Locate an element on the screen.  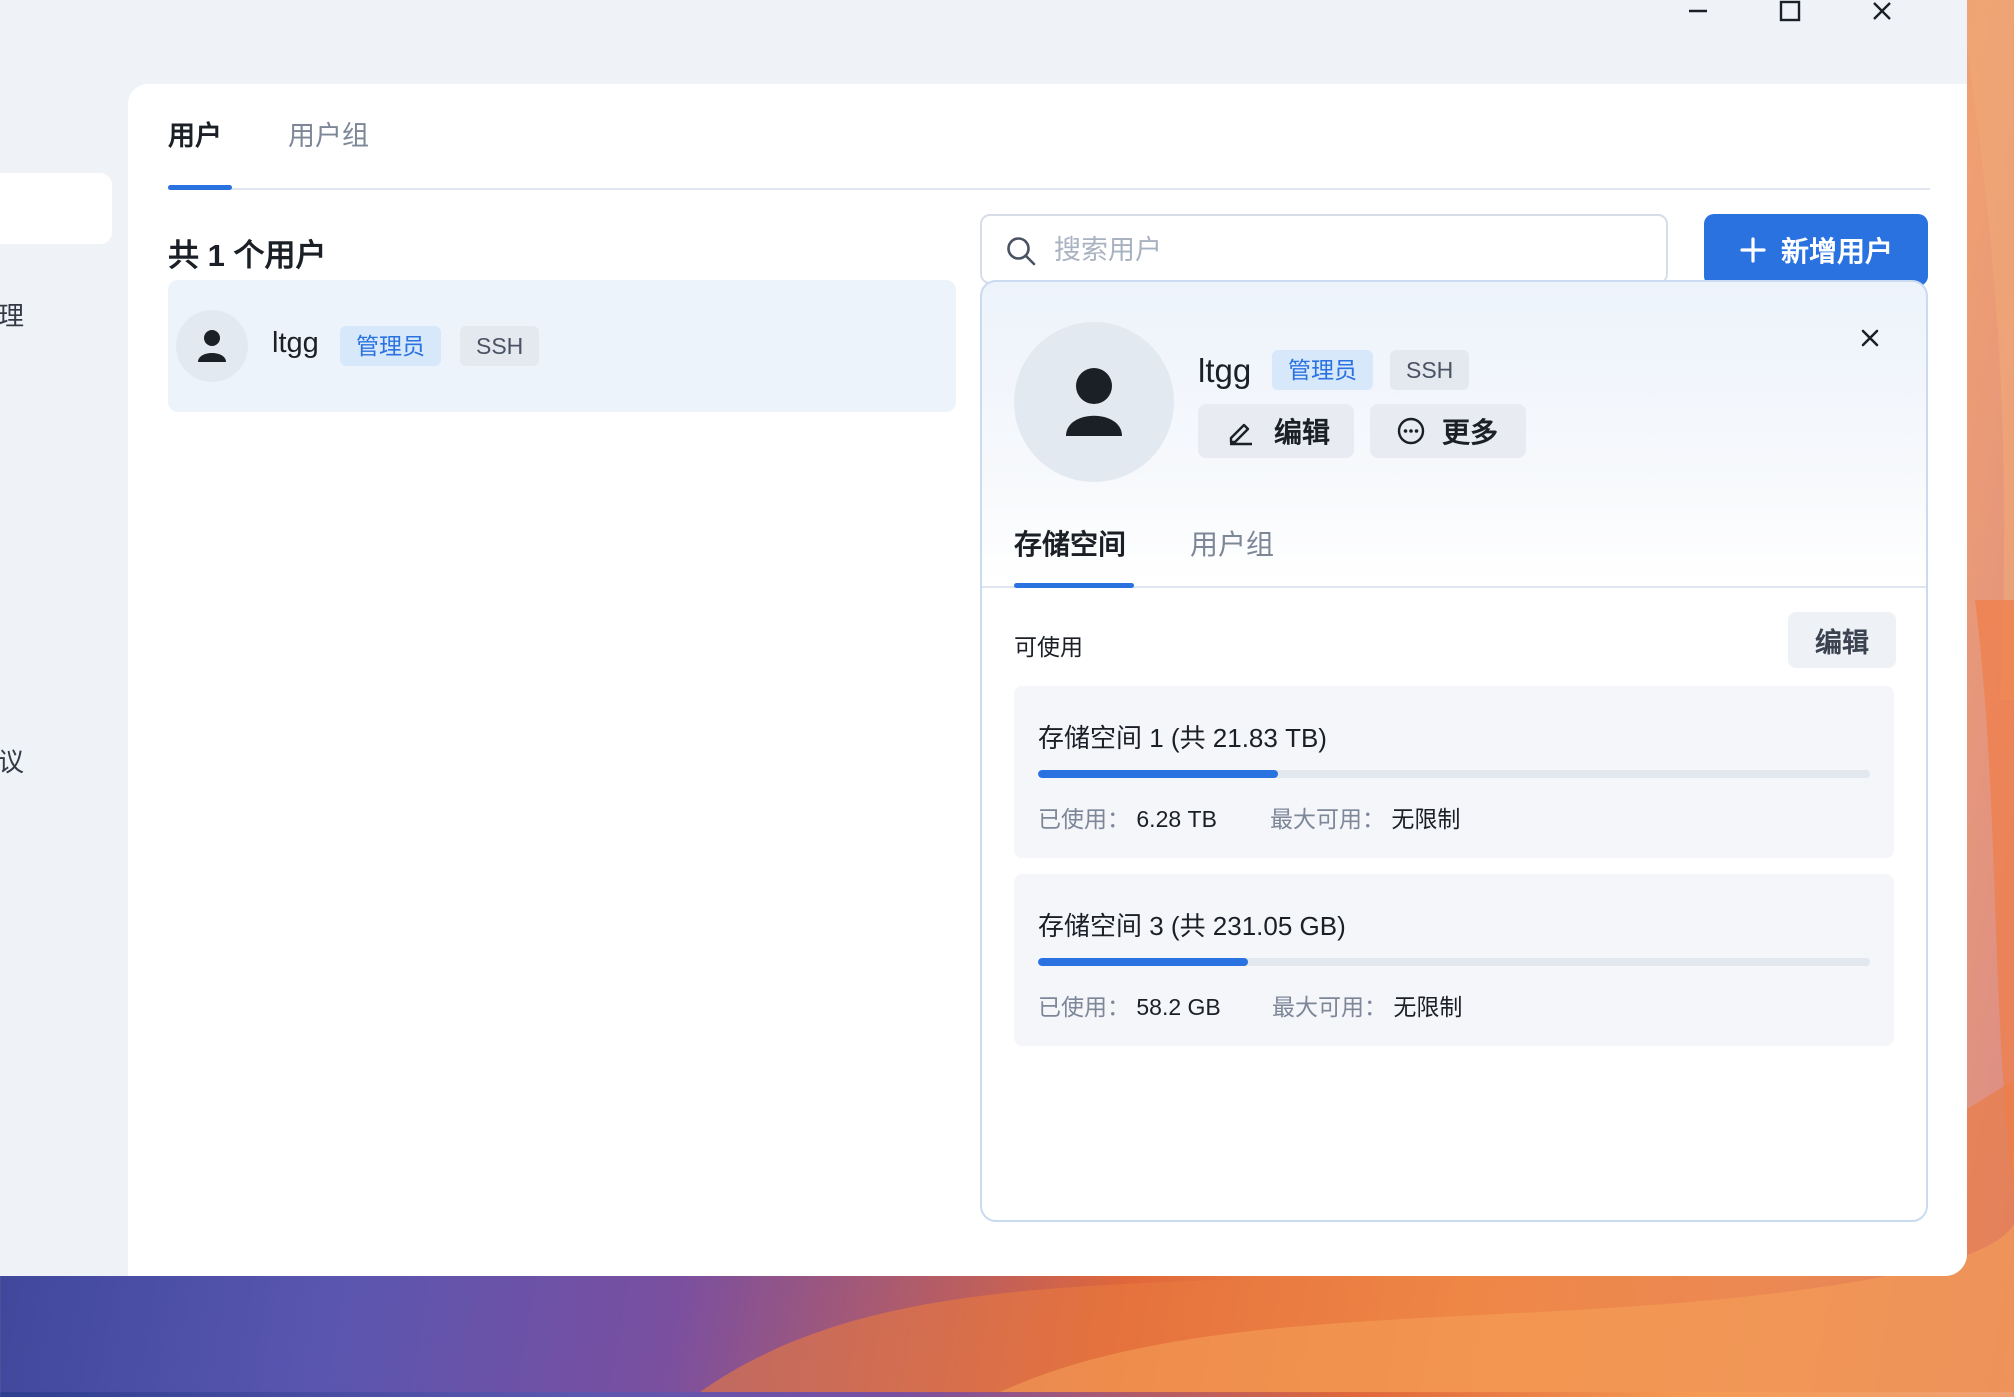
sidebar-item-label: 理 is located at coordinates (12, 314).